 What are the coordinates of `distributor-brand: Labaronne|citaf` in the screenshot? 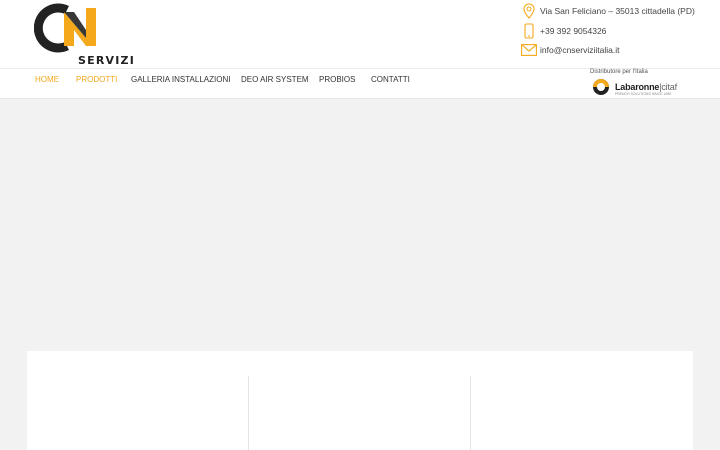 It's located at (646, 87).